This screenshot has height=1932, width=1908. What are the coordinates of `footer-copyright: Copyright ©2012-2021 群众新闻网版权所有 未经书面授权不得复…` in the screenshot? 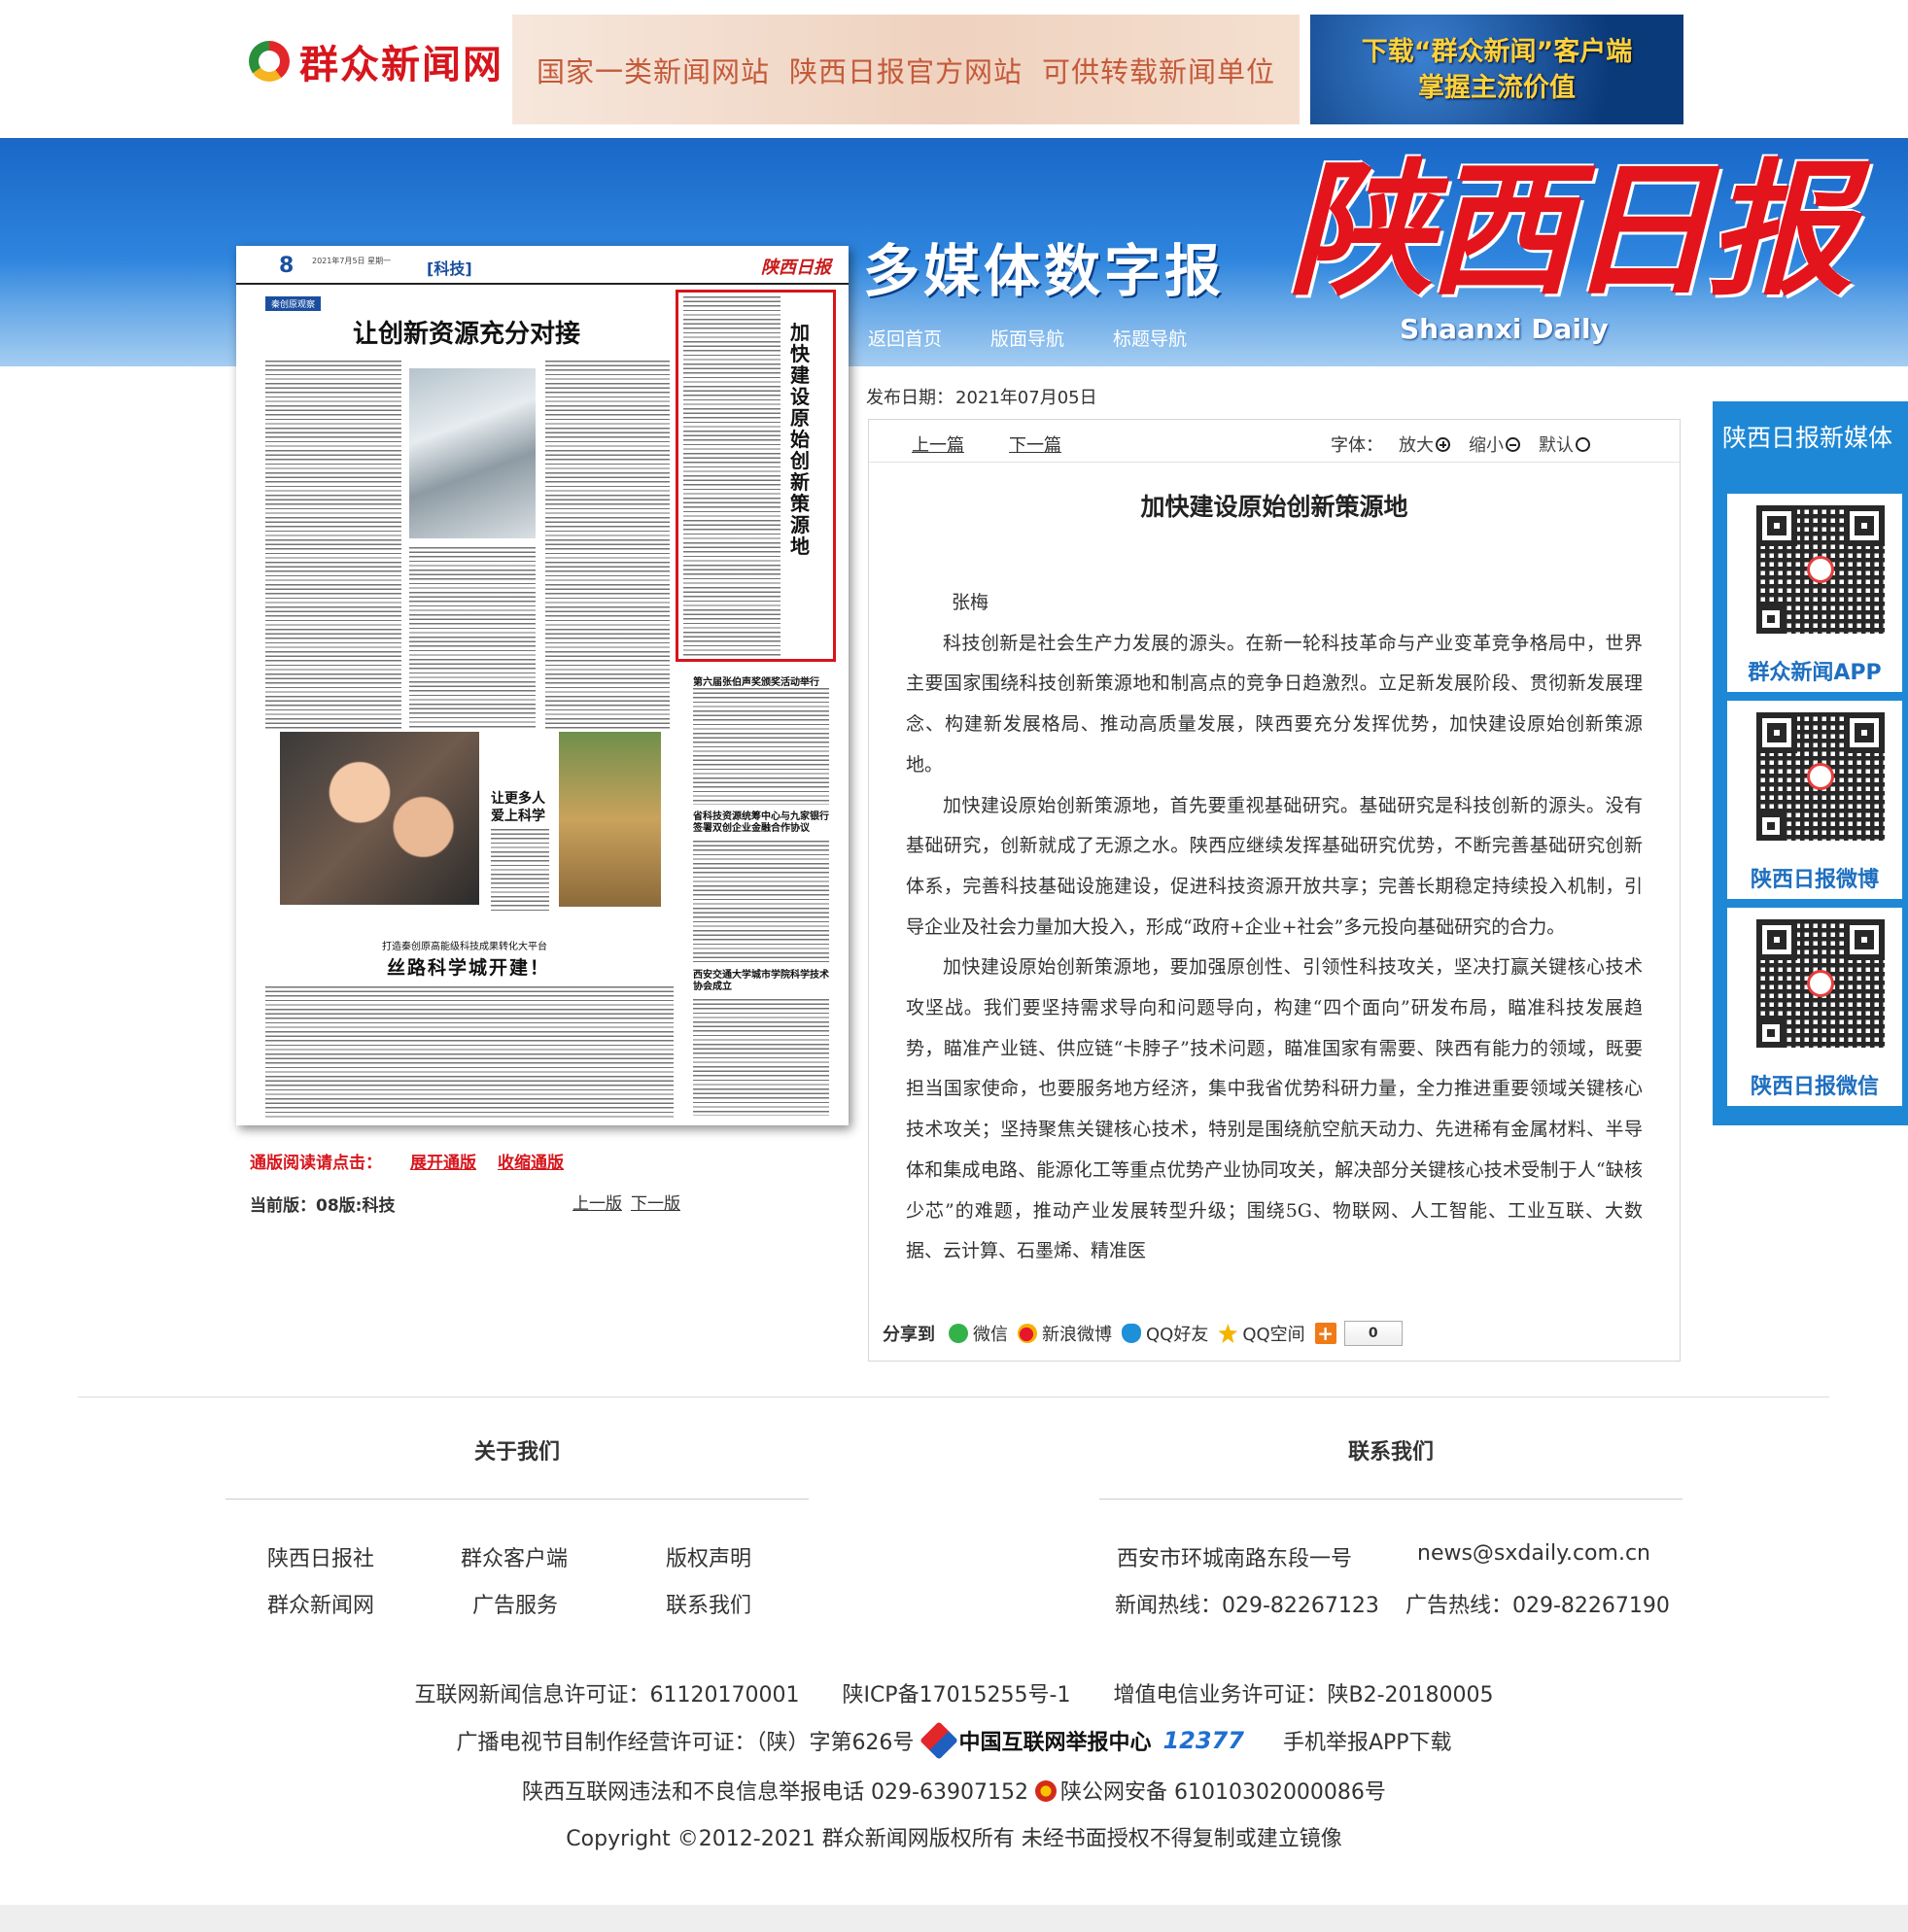 It's located at (954, 1839).